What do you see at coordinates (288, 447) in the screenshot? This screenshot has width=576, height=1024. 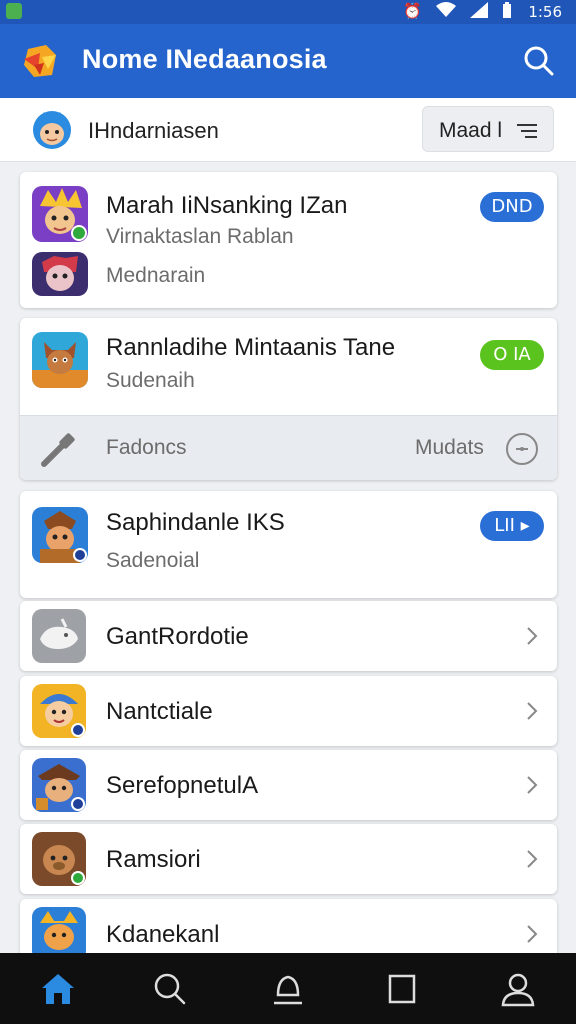 I see `card-footer: Fadoncs Mudats` at bounding box center [288, 447].